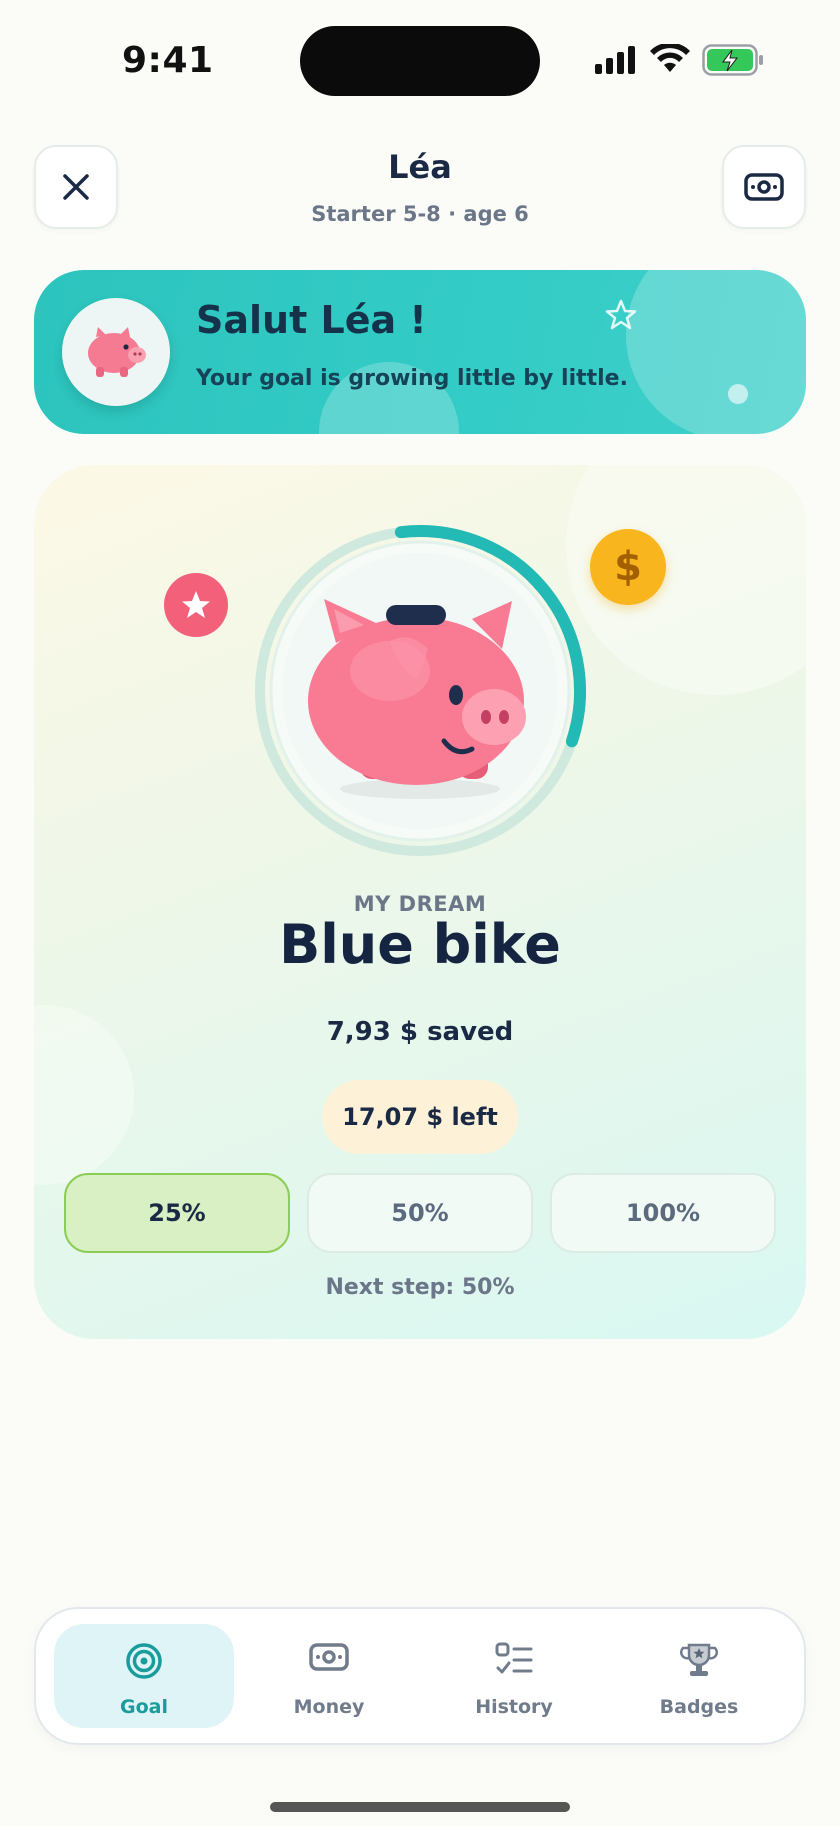 The height and width of the screenshot is (1826, 840). I want to click on nav-item-money: Money, so click(329, 1676).